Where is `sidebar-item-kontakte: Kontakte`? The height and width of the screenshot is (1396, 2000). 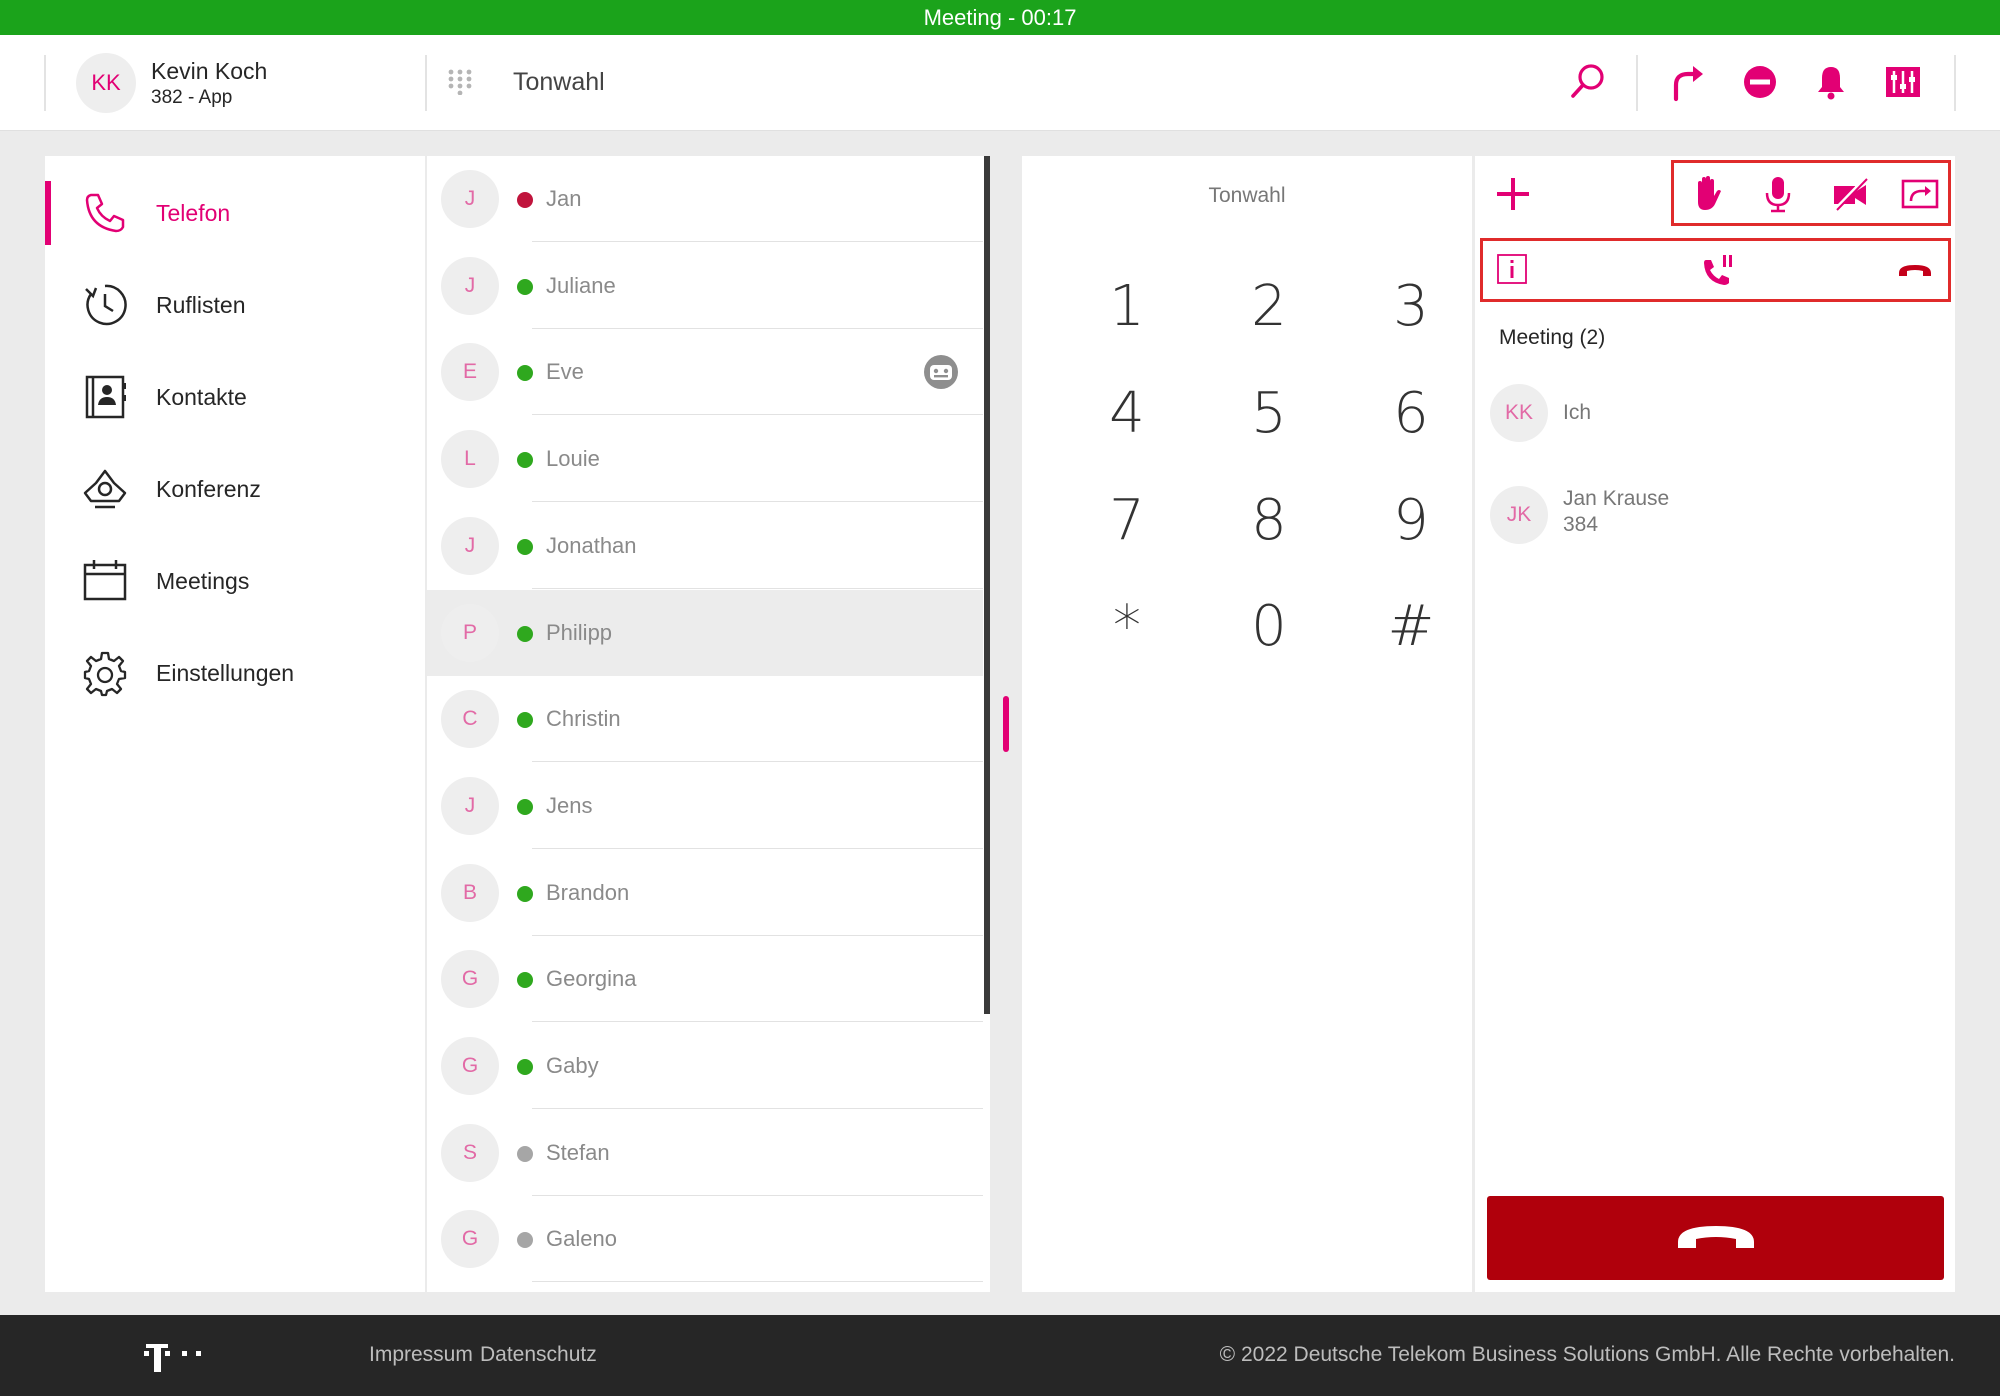
sidebar-item-kontakte: Kontakte is located at coordinates (235, 397).